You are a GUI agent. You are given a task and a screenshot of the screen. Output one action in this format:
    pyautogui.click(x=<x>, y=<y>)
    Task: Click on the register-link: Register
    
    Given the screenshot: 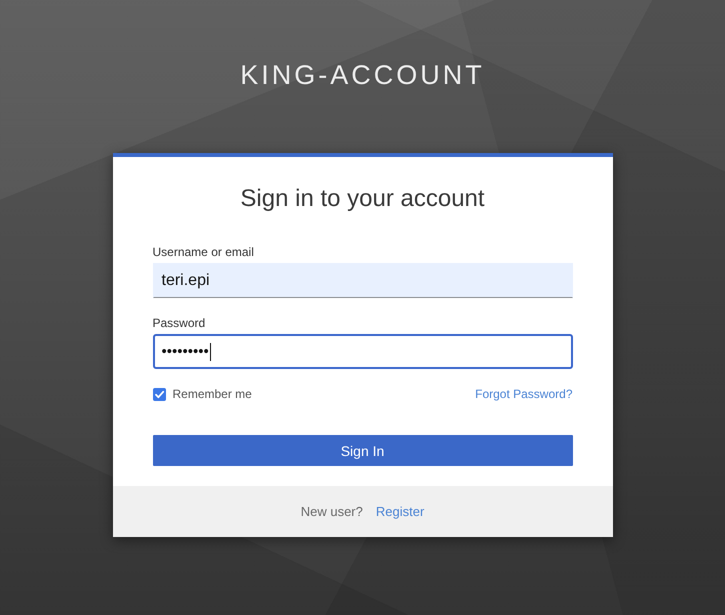 What is the action you would take?
    pyautogui.click(x=400, y=511)
    